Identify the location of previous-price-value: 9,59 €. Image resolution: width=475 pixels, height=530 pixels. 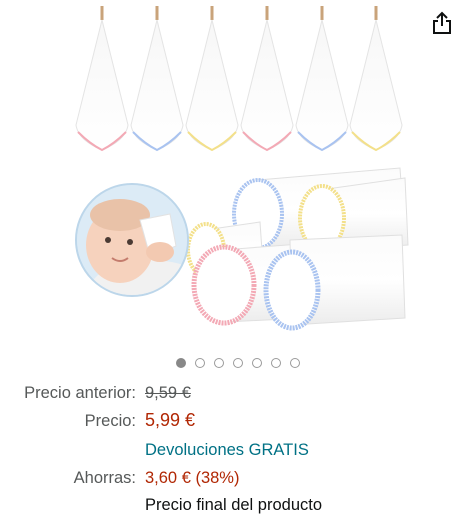
(168, 393).